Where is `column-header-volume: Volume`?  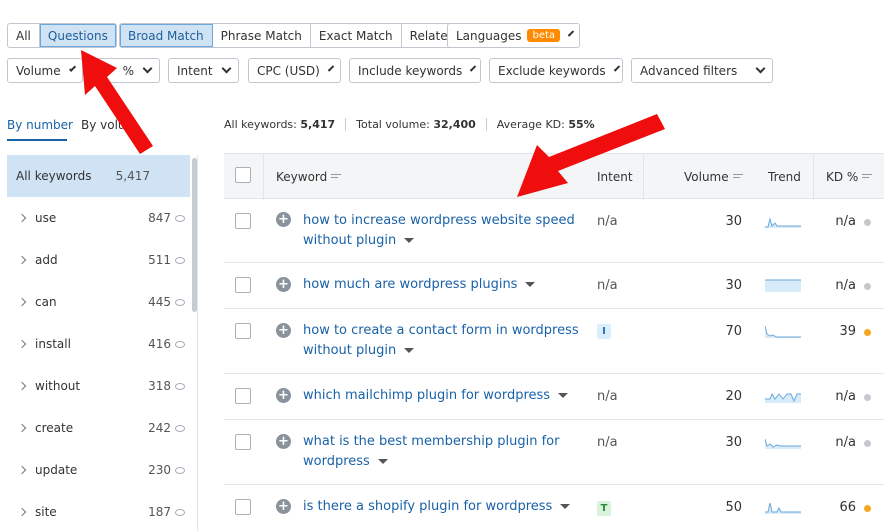
column-header-volume: Volume is located at coordinates (713, 177).